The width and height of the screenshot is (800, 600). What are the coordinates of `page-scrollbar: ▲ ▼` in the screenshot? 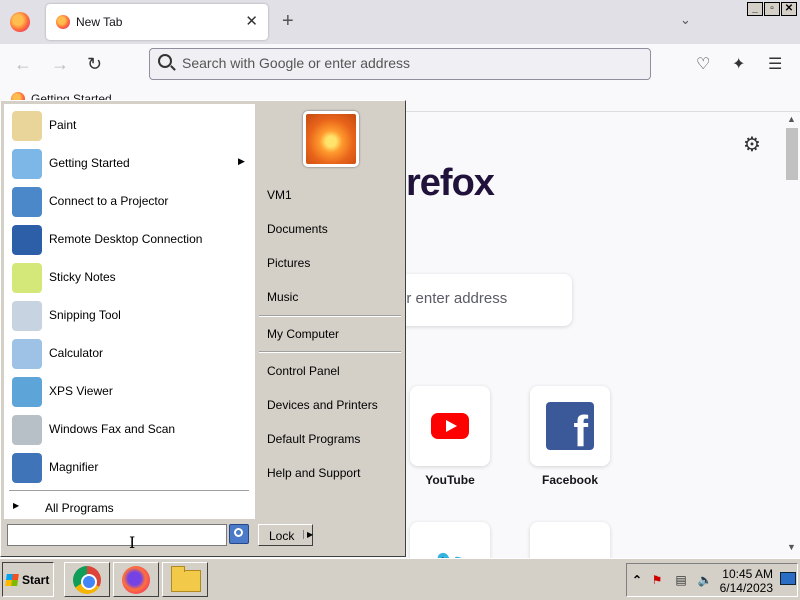 It's located at (792, 335).